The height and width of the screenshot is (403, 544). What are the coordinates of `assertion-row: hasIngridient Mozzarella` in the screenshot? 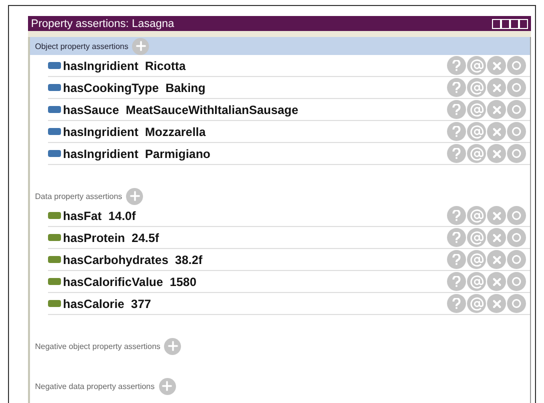 It's located at (289, 132).